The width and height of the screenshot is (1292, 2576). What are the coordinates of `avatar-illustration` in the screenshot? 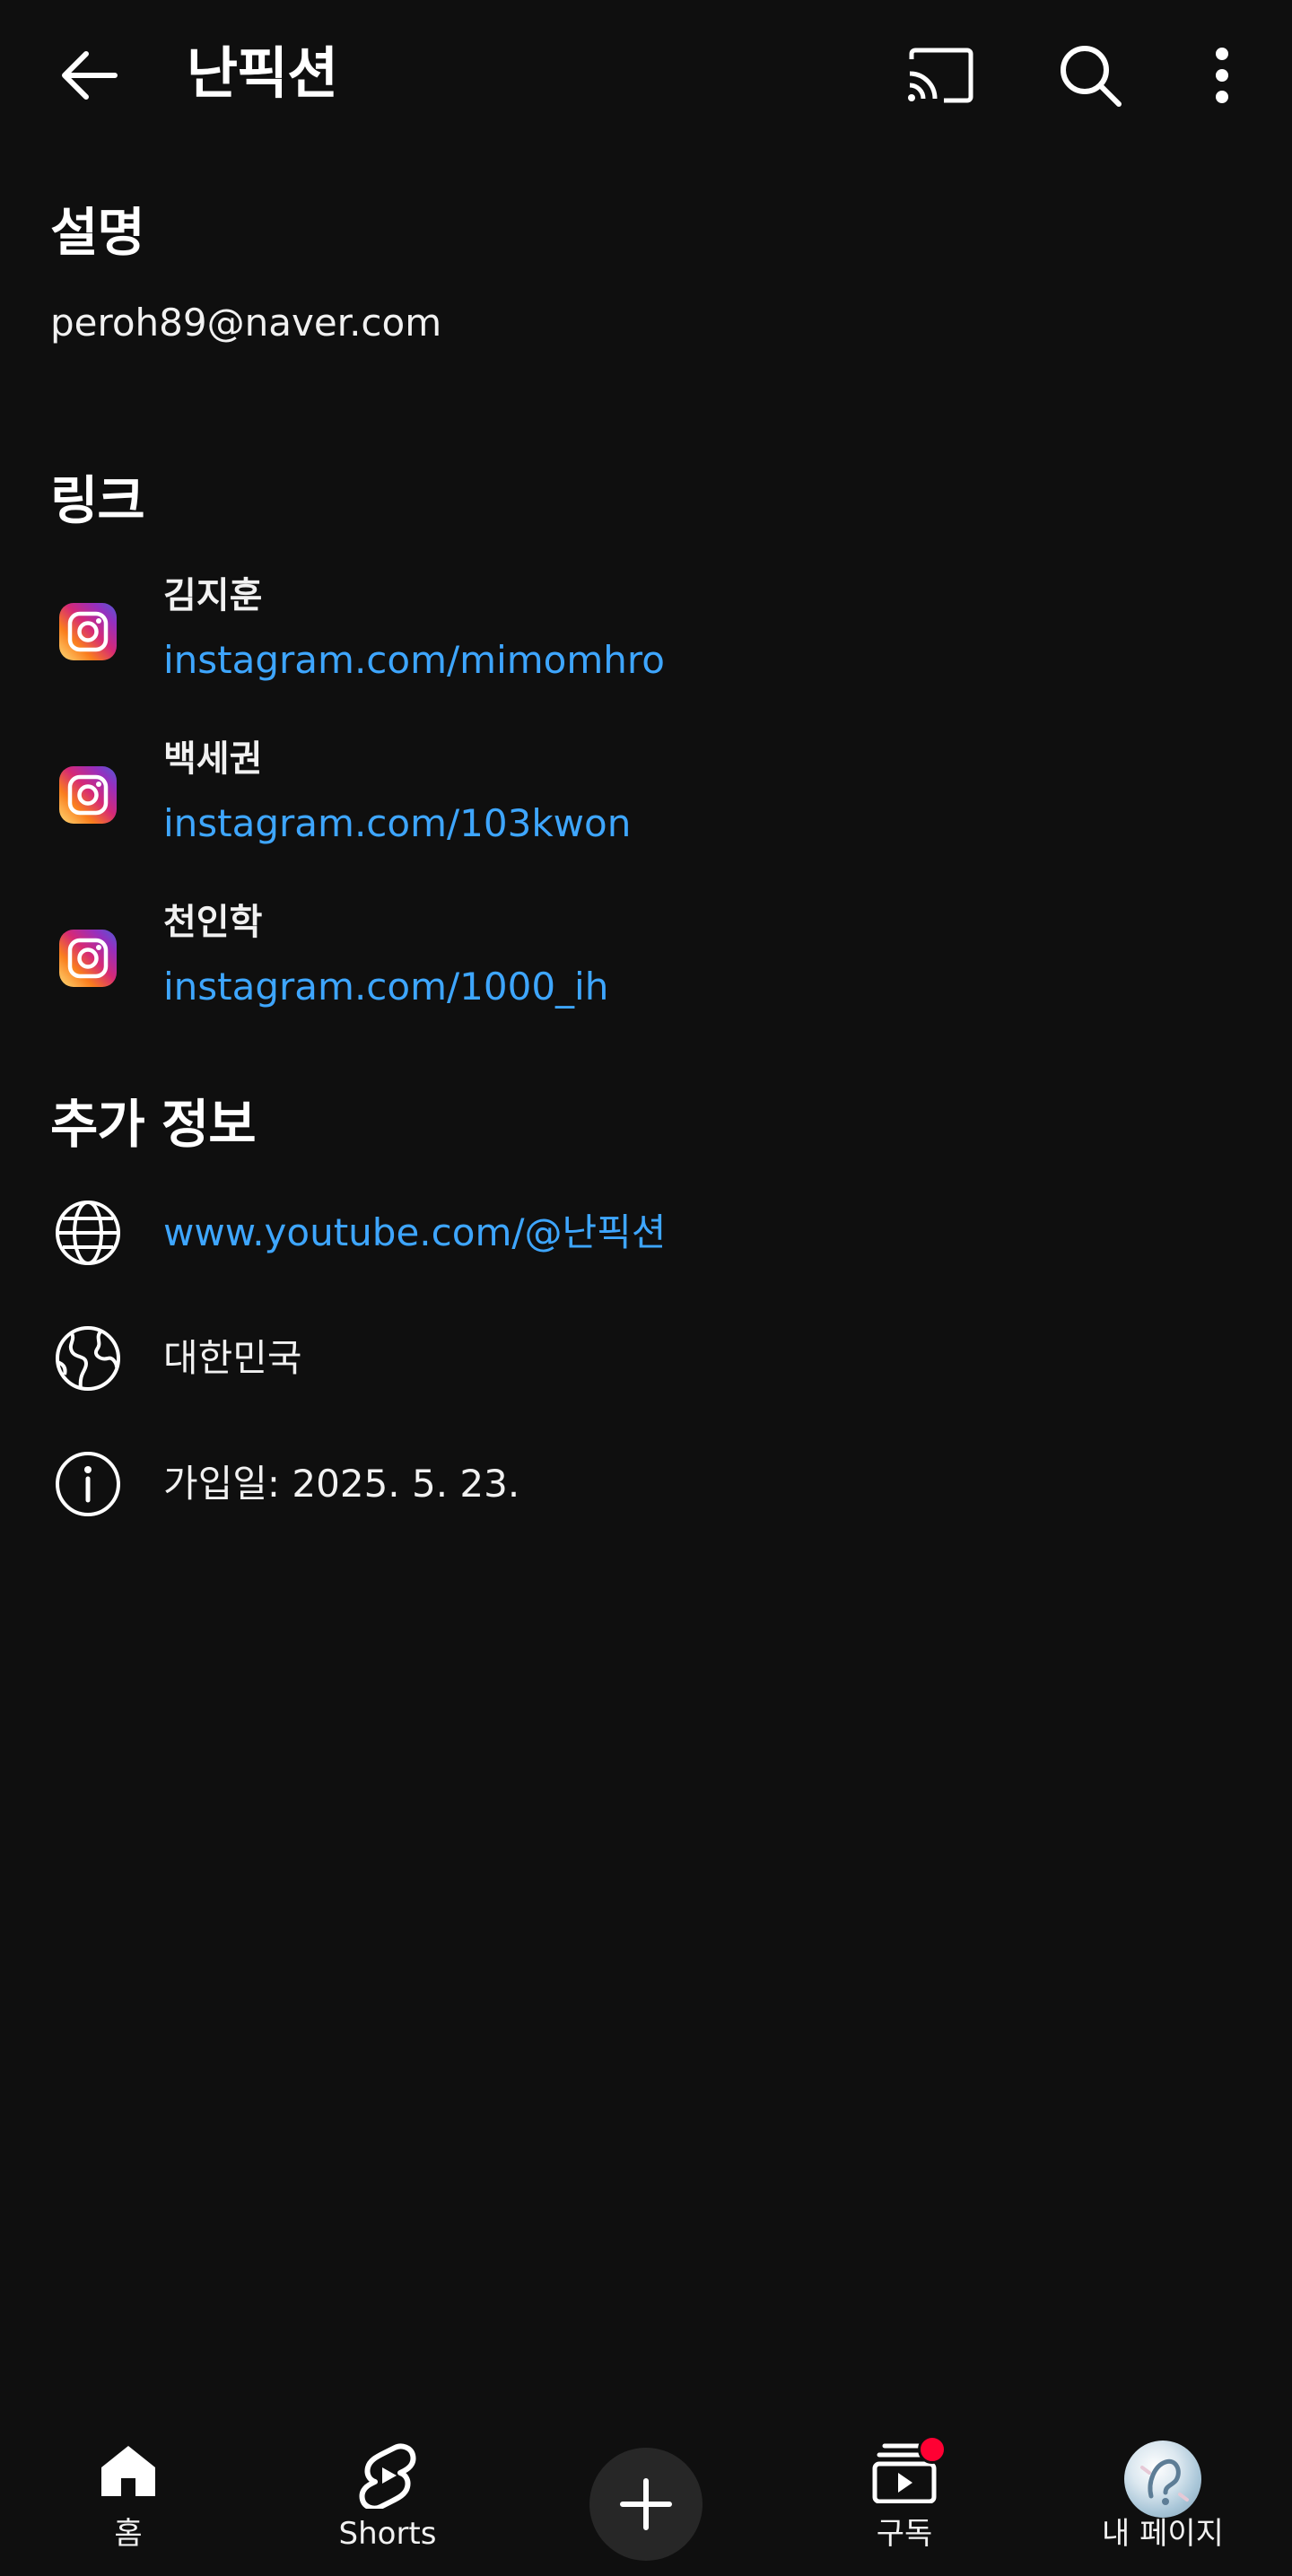 It's located at (1164, 2482).